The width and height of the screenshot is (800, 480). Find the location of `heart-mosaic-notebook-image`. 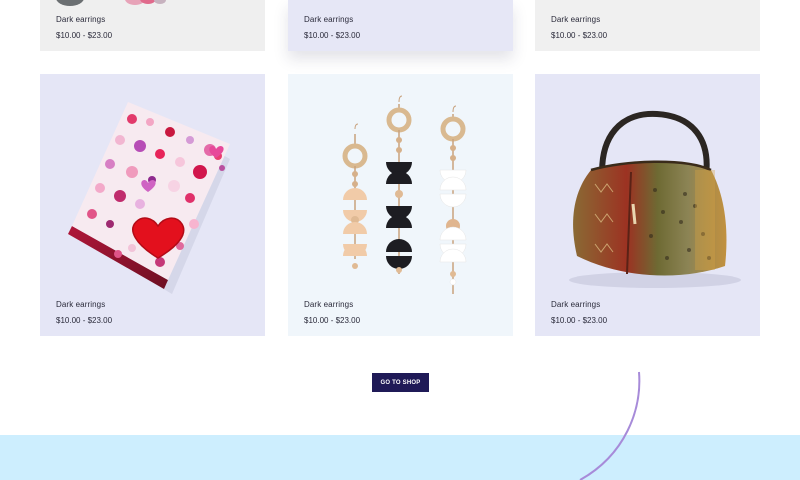

heart-mosaic-notebook-image is located at coordinates (152, 184).